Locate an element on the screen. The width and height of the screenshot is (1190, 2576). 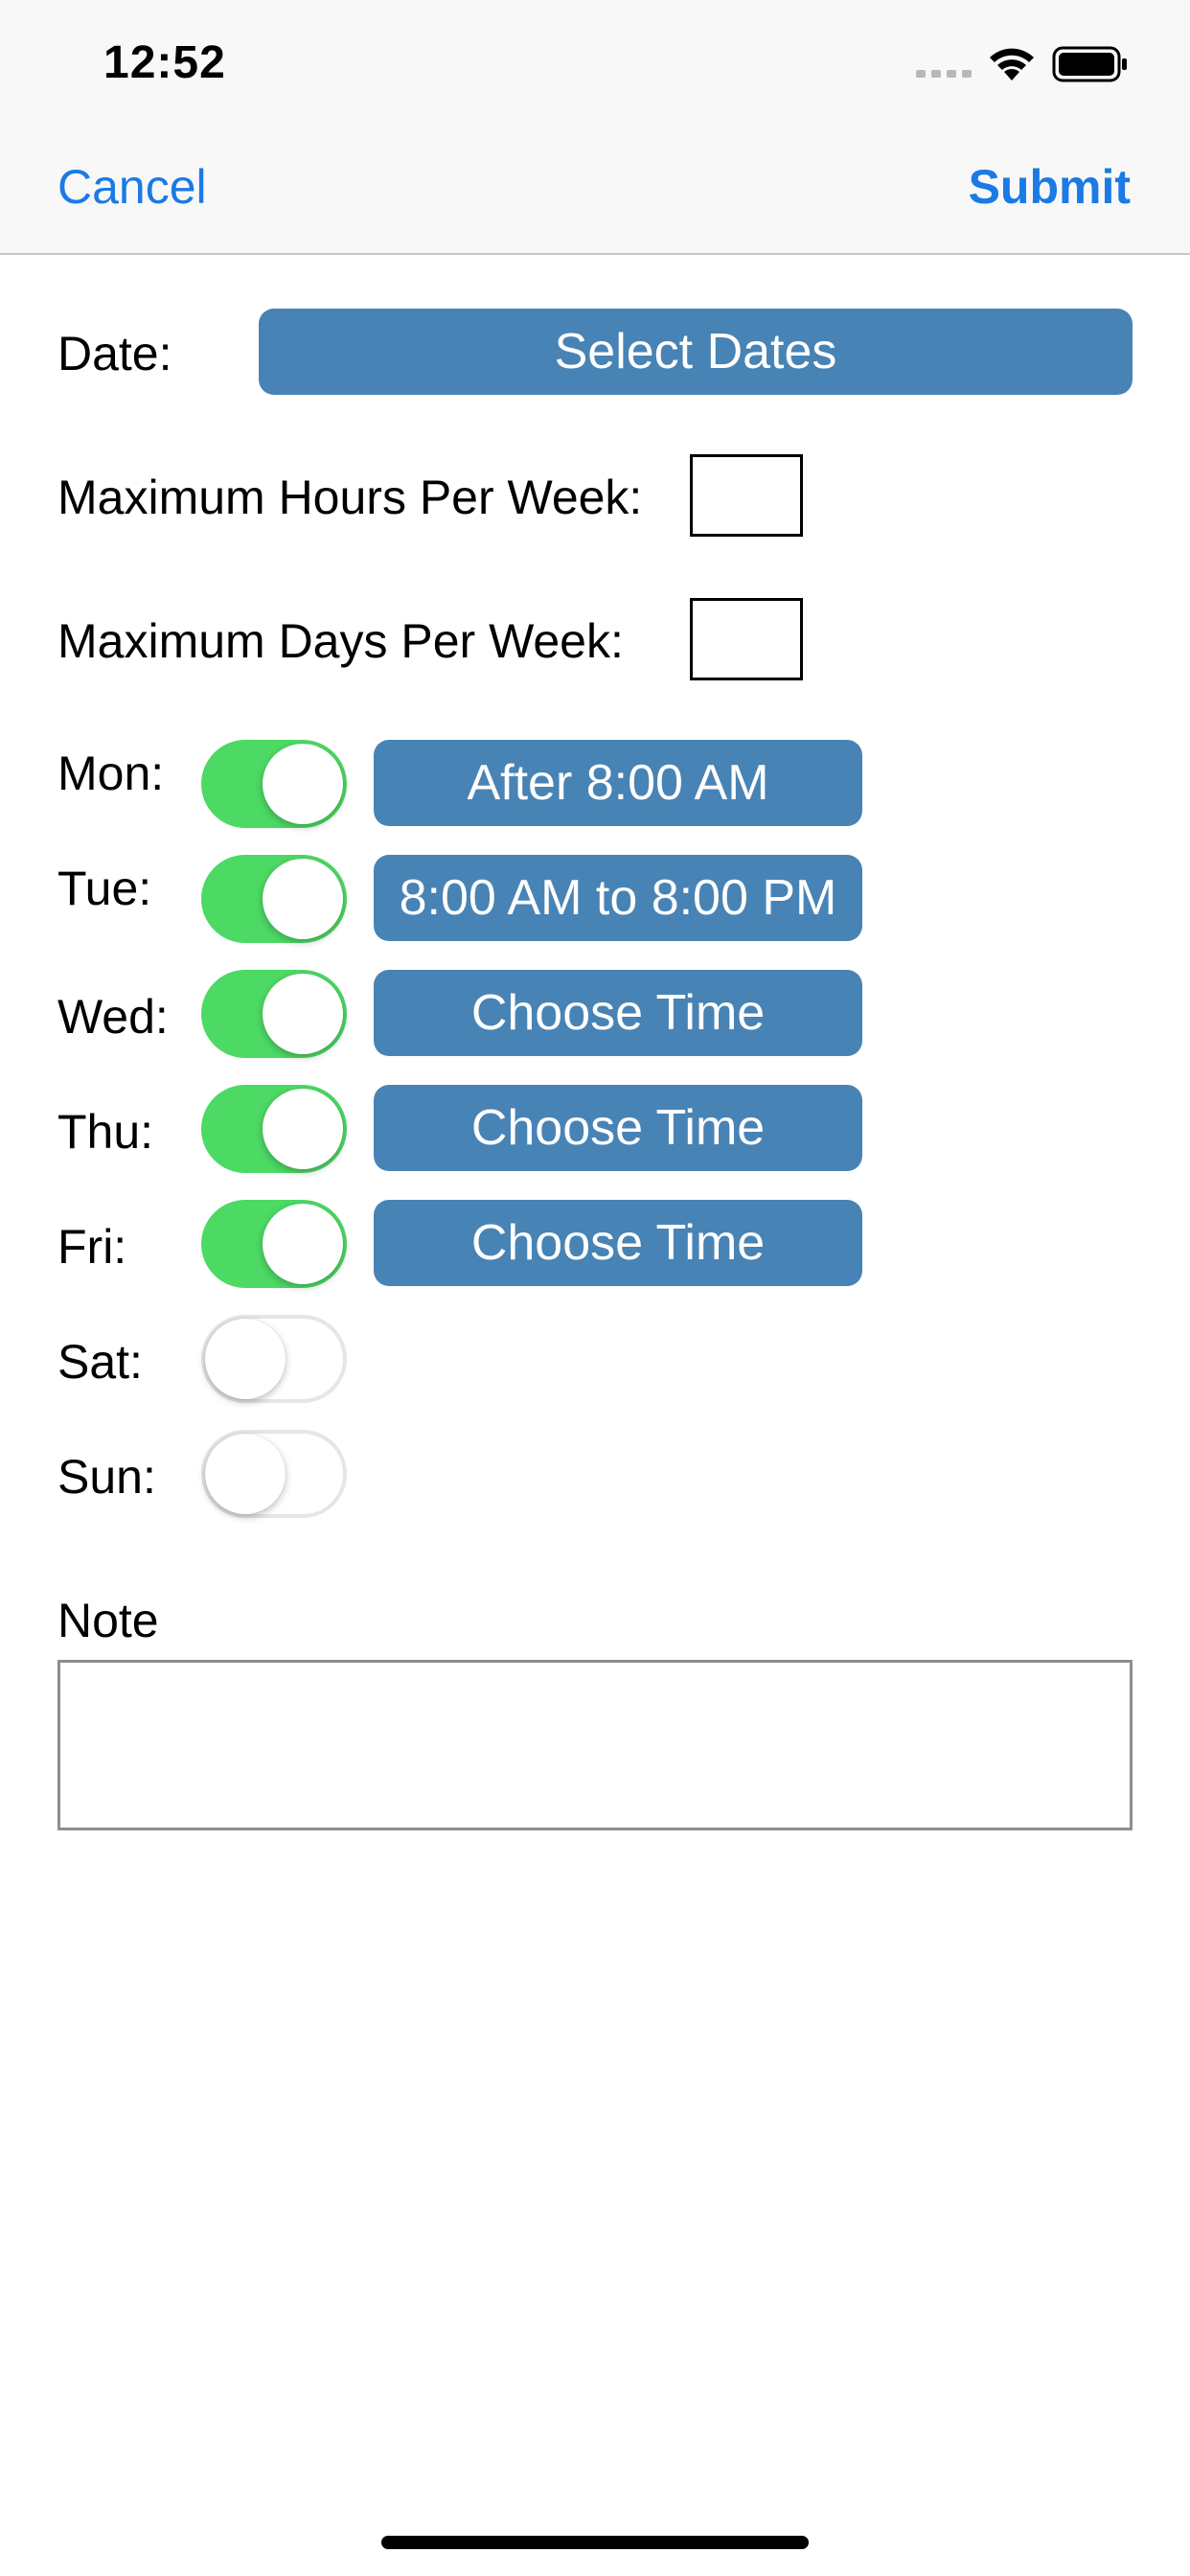
day-label-wed: Wed: is located at coordinates (113, 1017).